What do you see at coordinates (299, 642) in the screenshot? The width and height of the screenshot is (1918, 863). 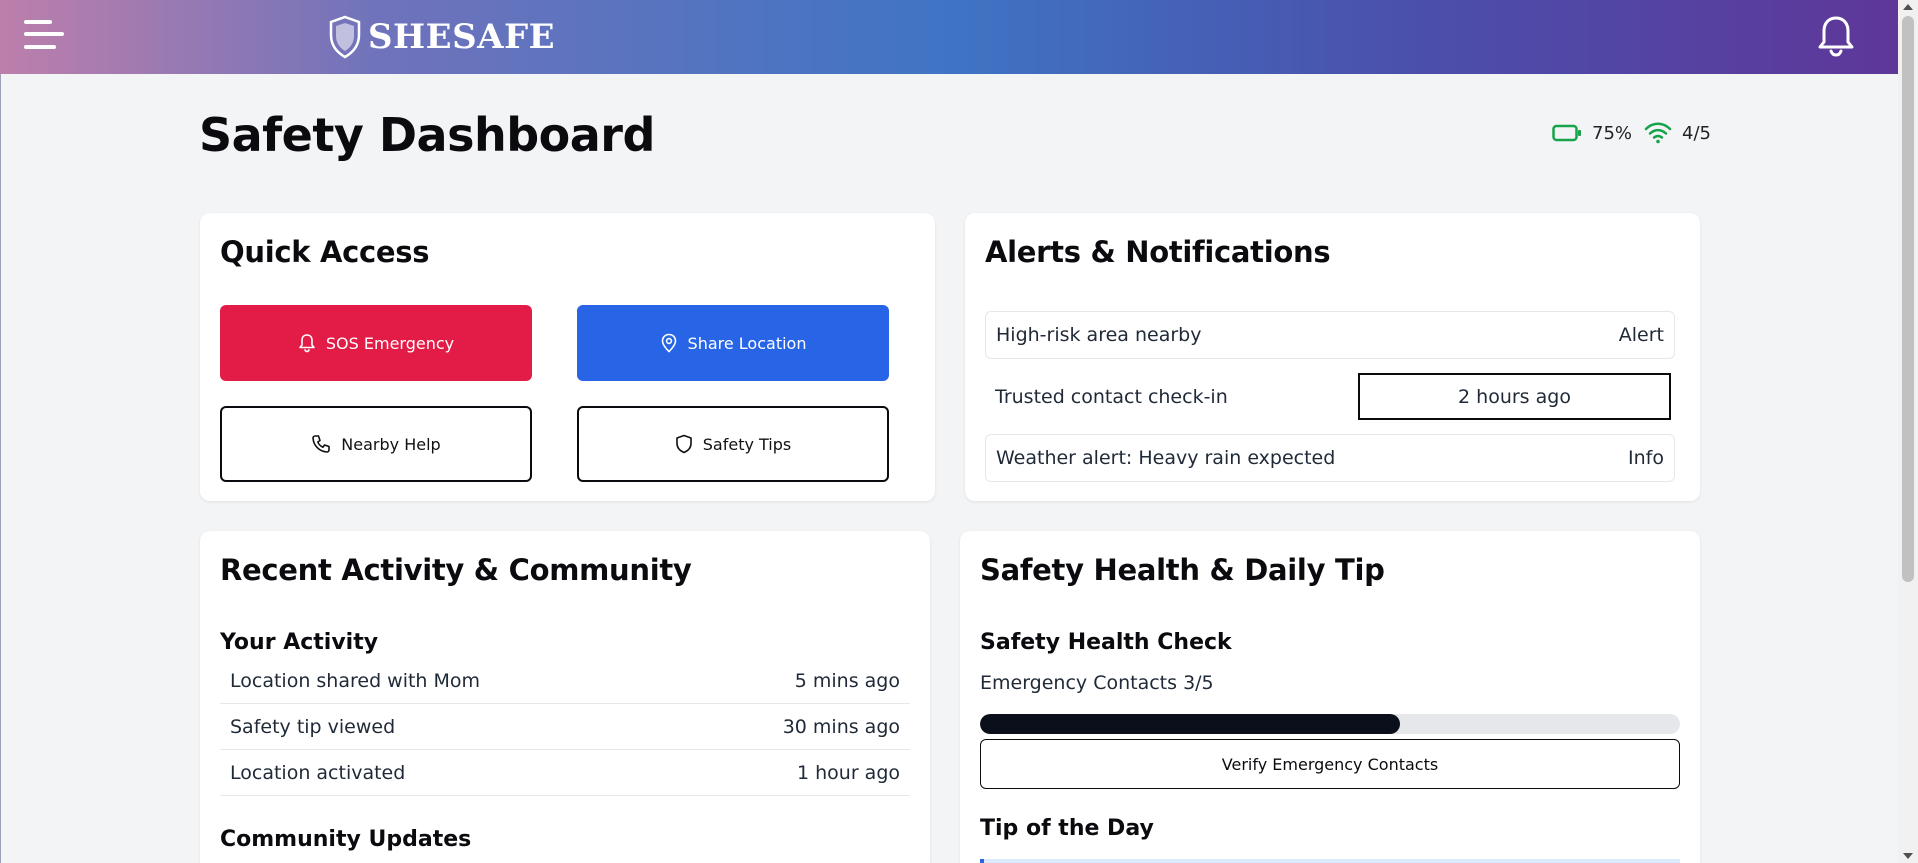 I see `your-activity-heading: Your Activity` at bounding box center [299, 642].